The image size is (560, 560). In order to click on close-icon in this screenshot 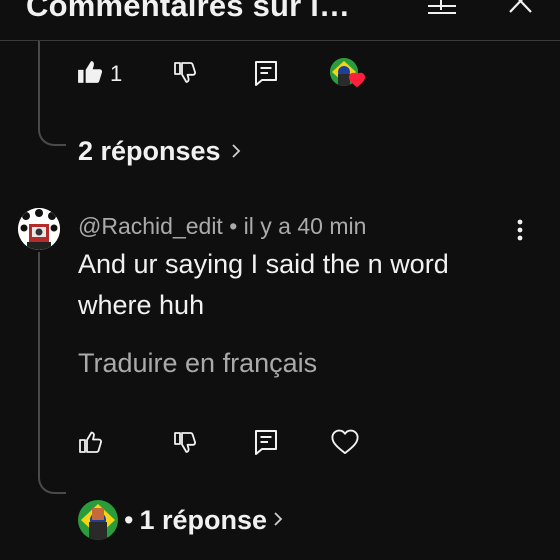, I will do `click(520, 7)`.